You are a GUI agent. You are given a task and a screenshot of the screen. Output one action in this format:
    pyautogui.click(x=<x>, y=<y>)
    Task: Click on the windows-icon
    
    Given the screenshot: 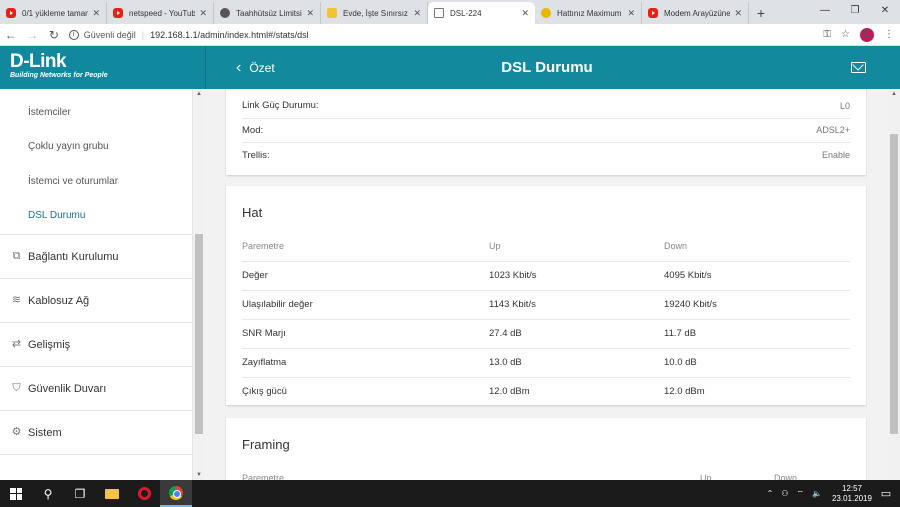 What is the action you would take?
    pyautogui.click(x=16, y=493)
    